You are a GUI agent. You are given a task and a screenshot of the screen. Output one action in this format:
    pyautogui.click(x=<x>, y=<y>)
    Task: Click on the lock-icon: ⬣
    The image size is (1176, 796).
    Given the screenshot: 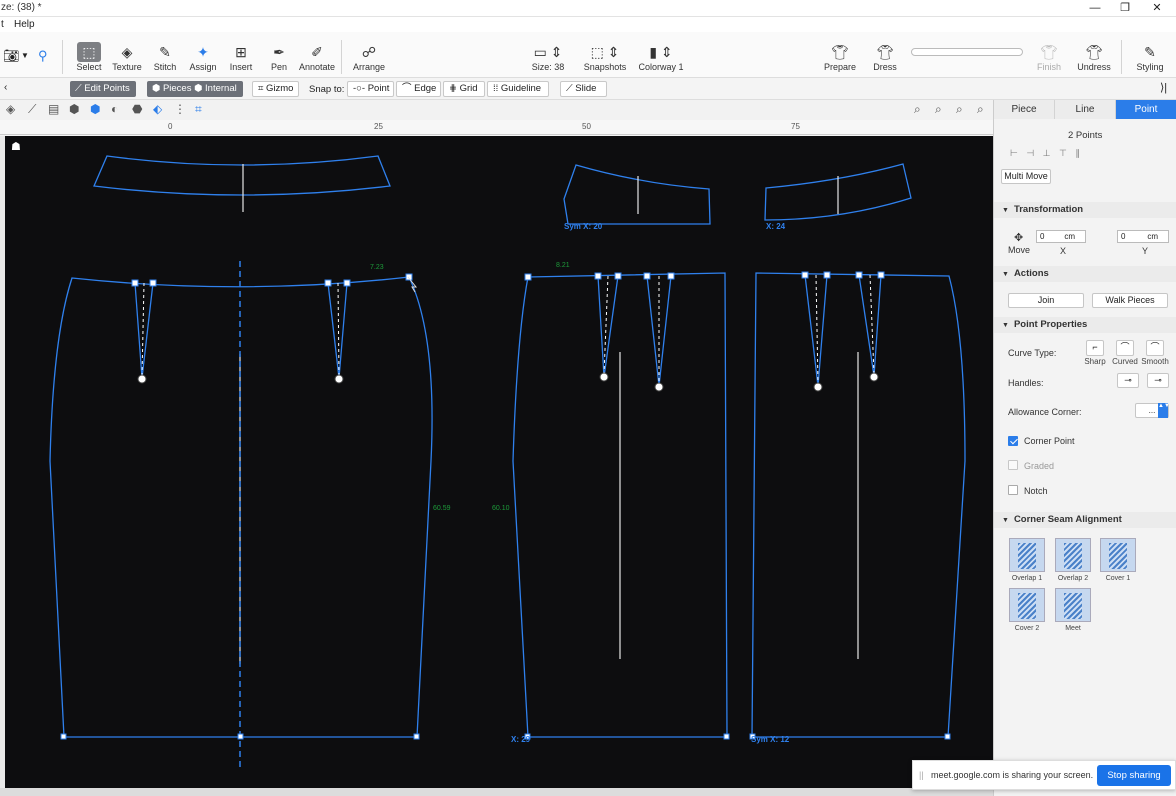 What is the action you would take?
    pyautogui.click(x=137, y=109)
    